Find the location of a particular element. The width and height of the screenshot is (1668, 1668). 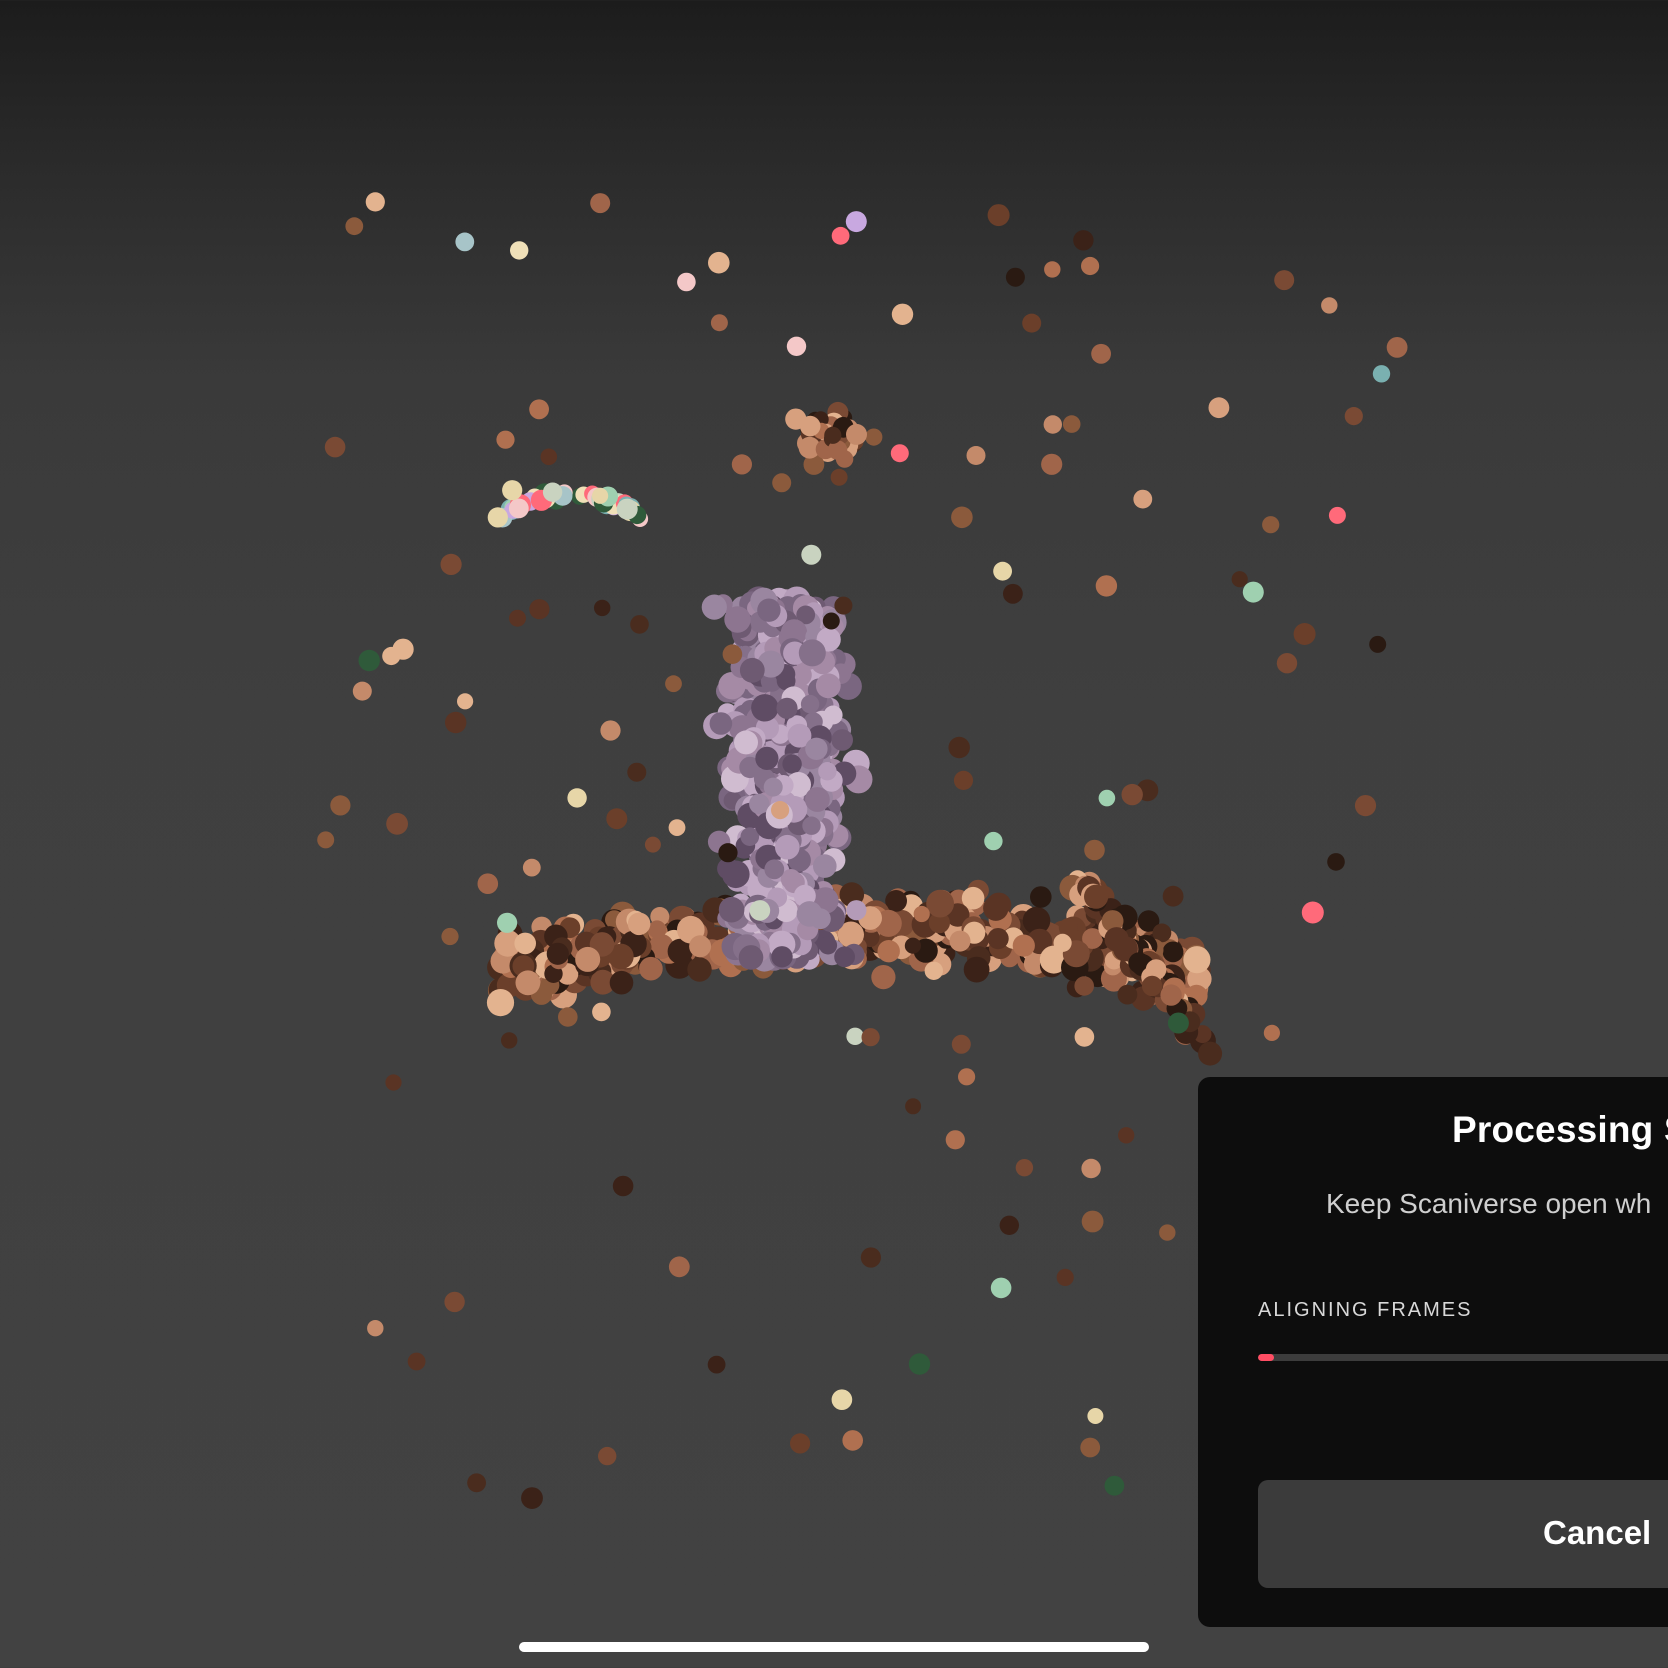

home-indicator is located at coordinates (834, 1647).